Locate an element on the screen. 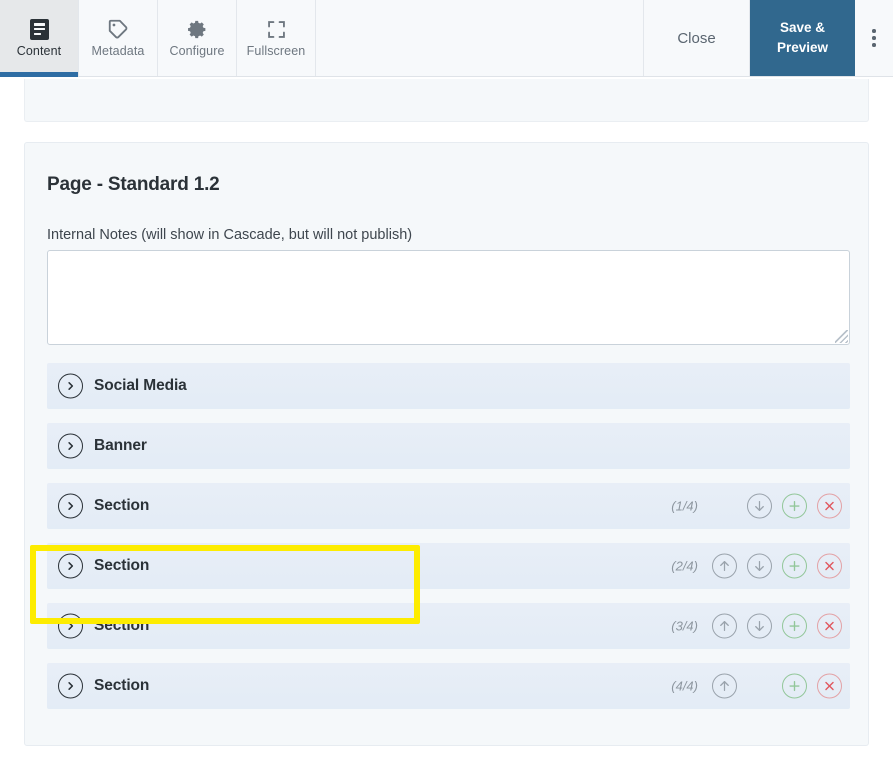  gear-icon is located at coordinates (197, 29).